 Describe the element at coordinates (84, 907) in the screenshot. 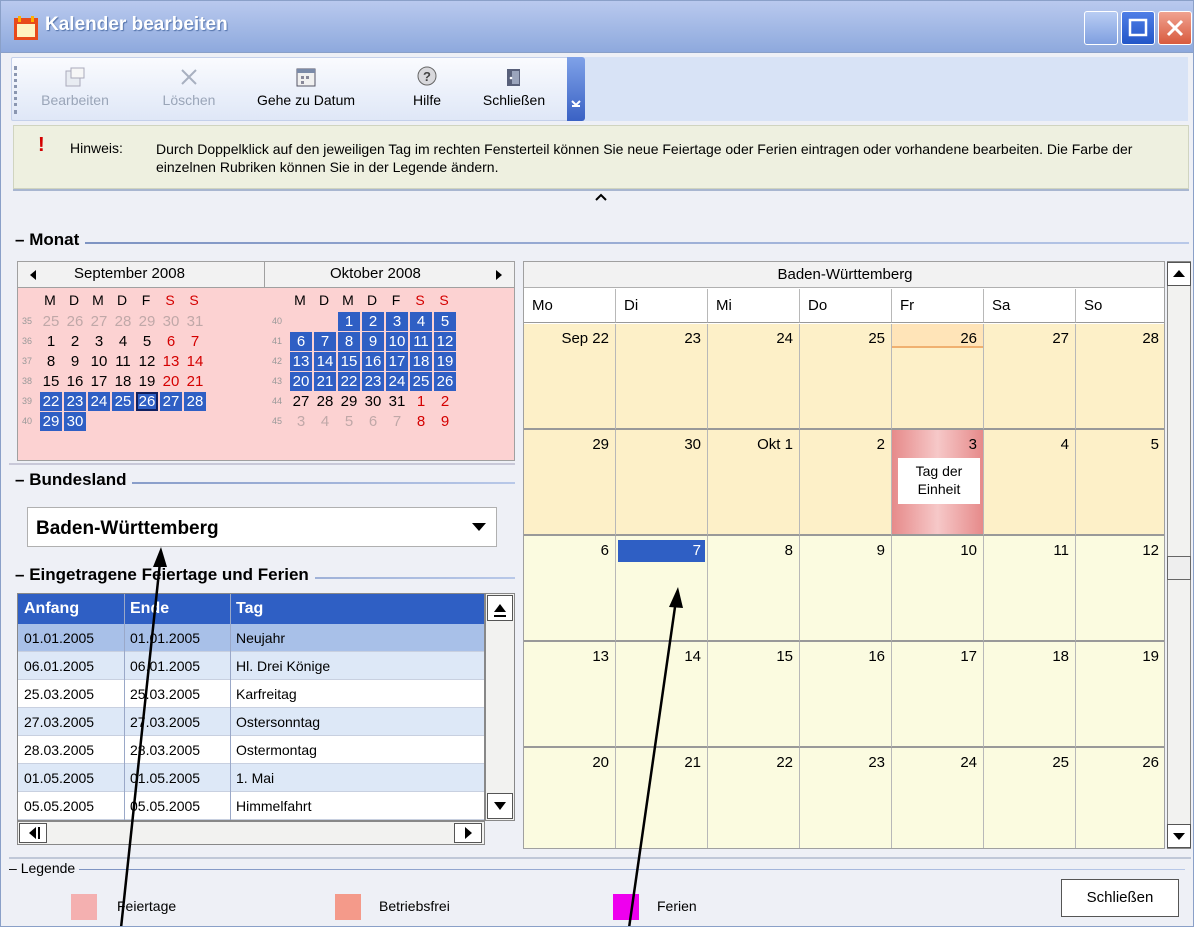

I see `legend-swatch-feiertage` at that location.